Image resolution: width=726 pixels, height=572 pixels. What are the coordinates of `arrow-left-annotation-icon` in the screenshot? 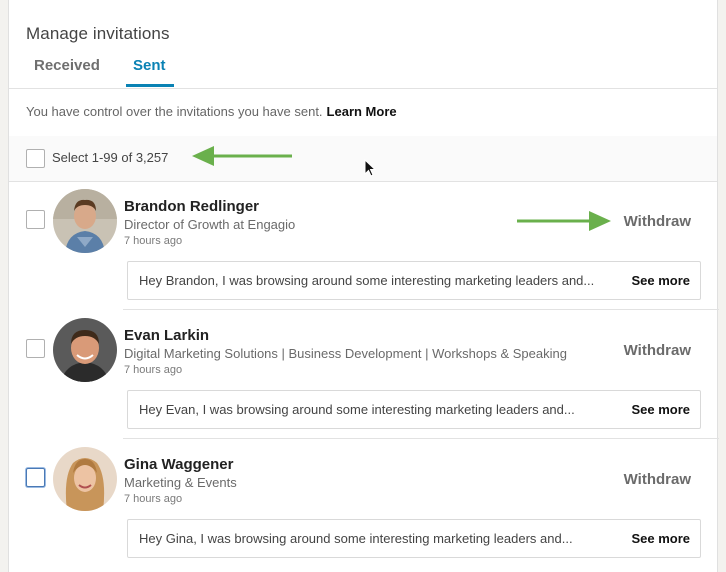 It's located at (242, 156).